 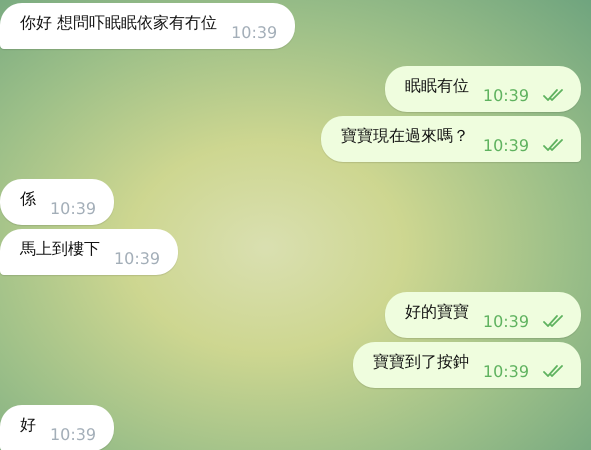 What do you see at coordinates (119, 23) in the screenshot?
I see `message-text: 你好 想問吓眠眠依家有冇位` at bounding box center [119, 23].